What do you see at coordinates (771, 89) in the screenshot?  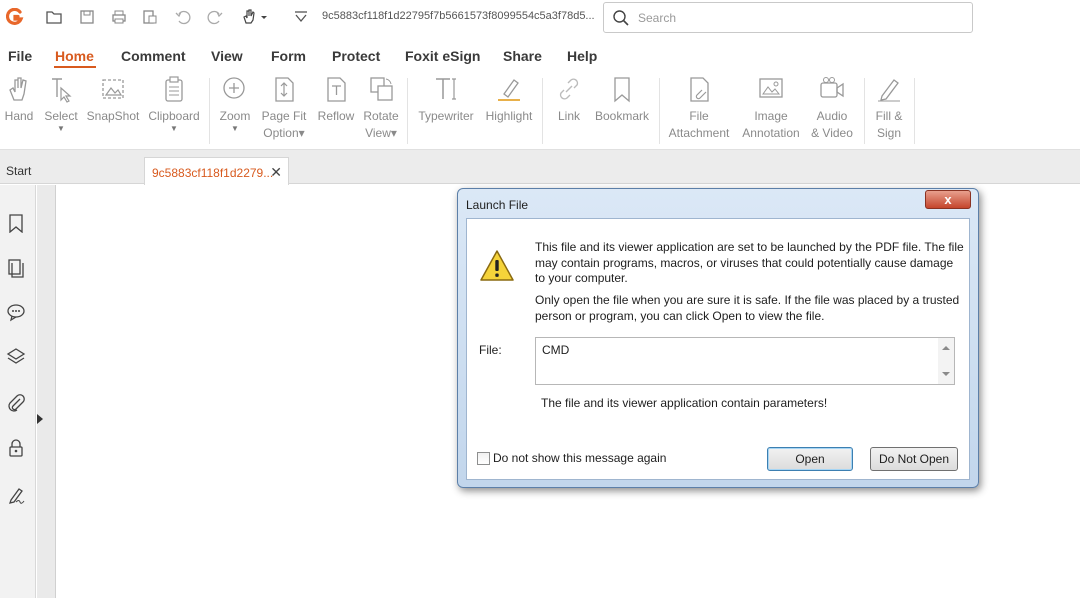 I see `image-annotation-icon` at bounding box center [771, 89].